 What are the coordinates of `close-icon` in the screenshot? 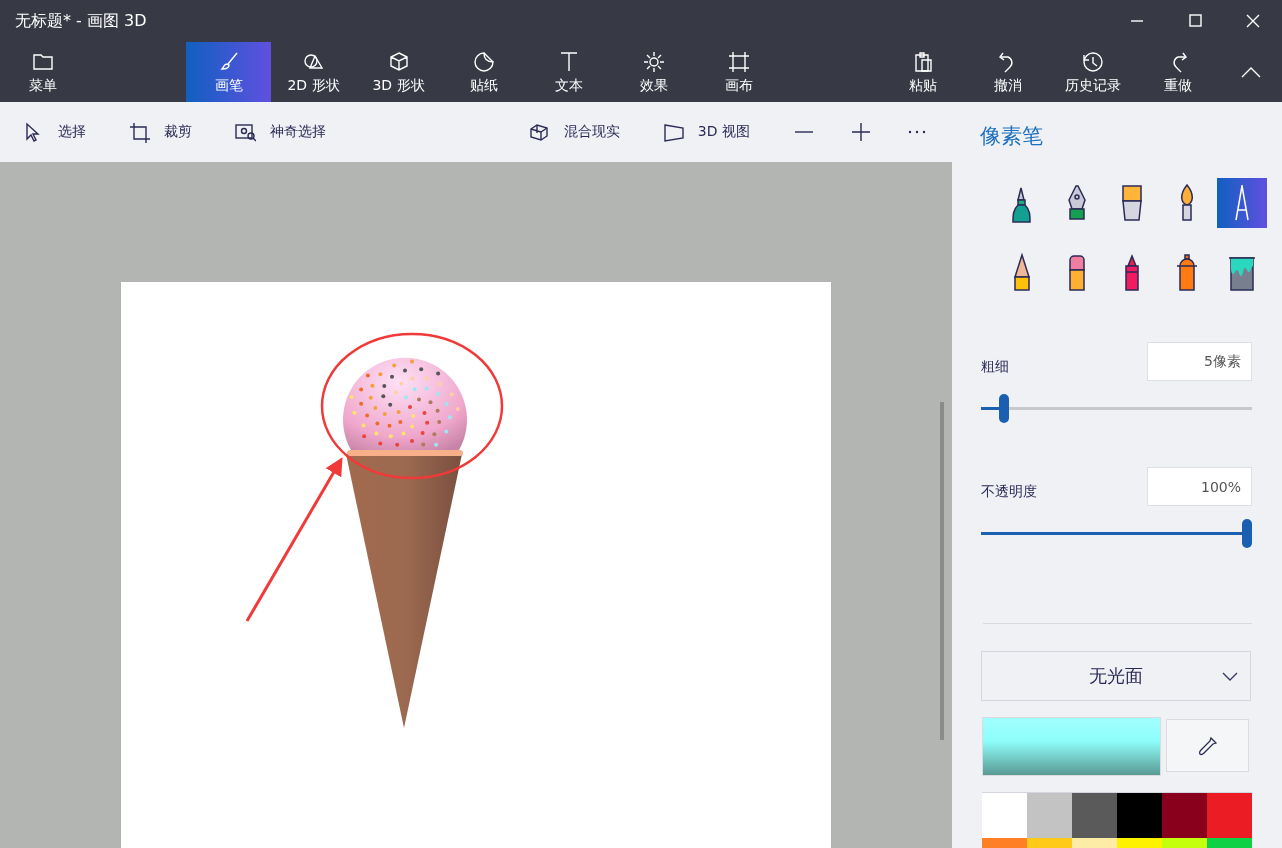 It's located at (1253, 21).